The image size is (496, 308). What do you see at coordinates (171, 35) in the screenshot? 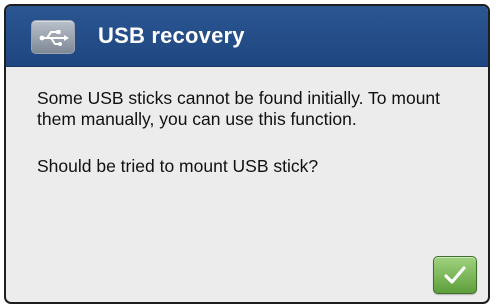
I see `dialog-title: USB recovery` at bounding box center [171, 35].